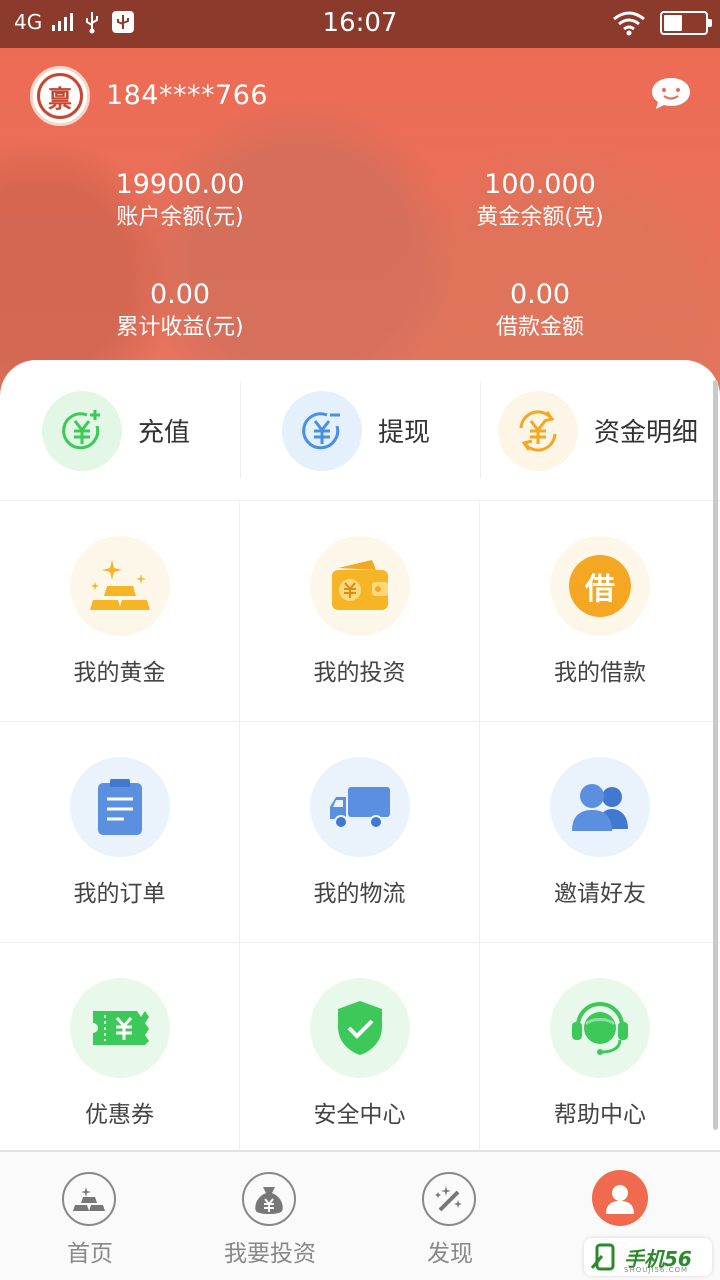 The height and width of the screenshot is (1280, 720). I want to click on my-orders-label: 我的订单, so click(119, 894).